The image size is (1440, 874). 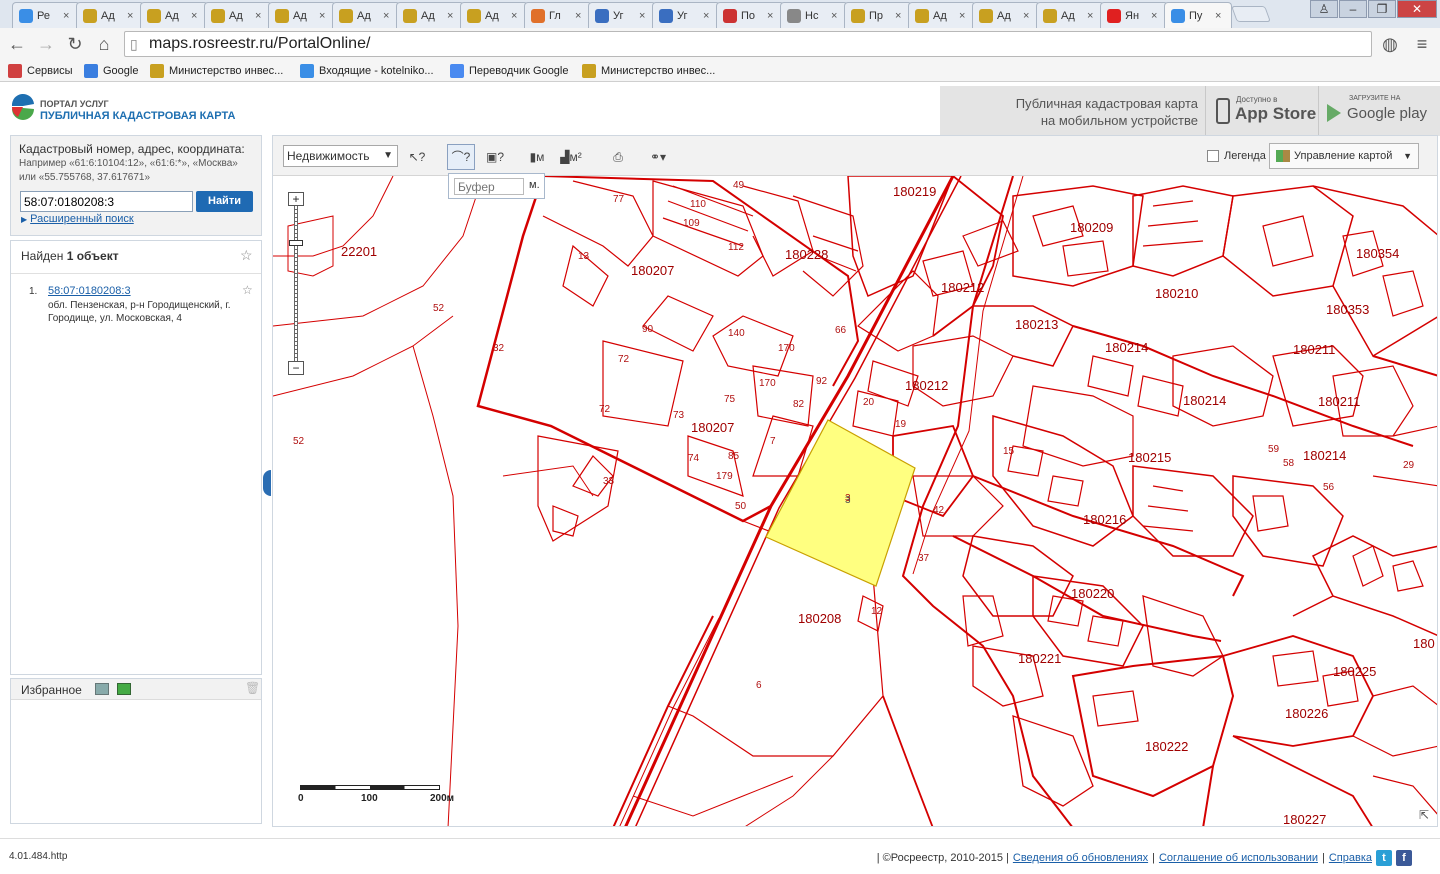 I want to click on browser-tab: Гл ×, so click(x=558, y=15).